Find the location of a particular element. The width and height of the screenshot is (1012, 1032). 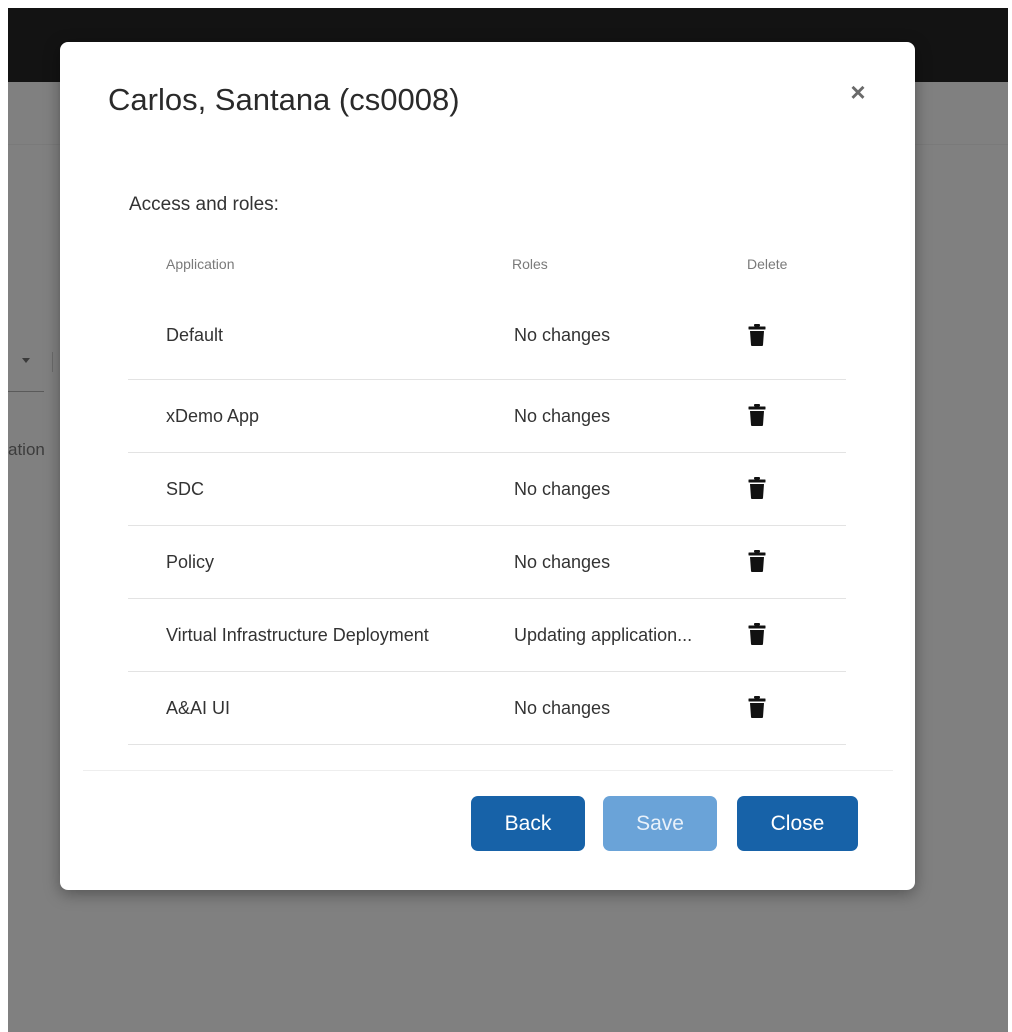

column-header-delete: Delete is located at coordinates (767, 264).